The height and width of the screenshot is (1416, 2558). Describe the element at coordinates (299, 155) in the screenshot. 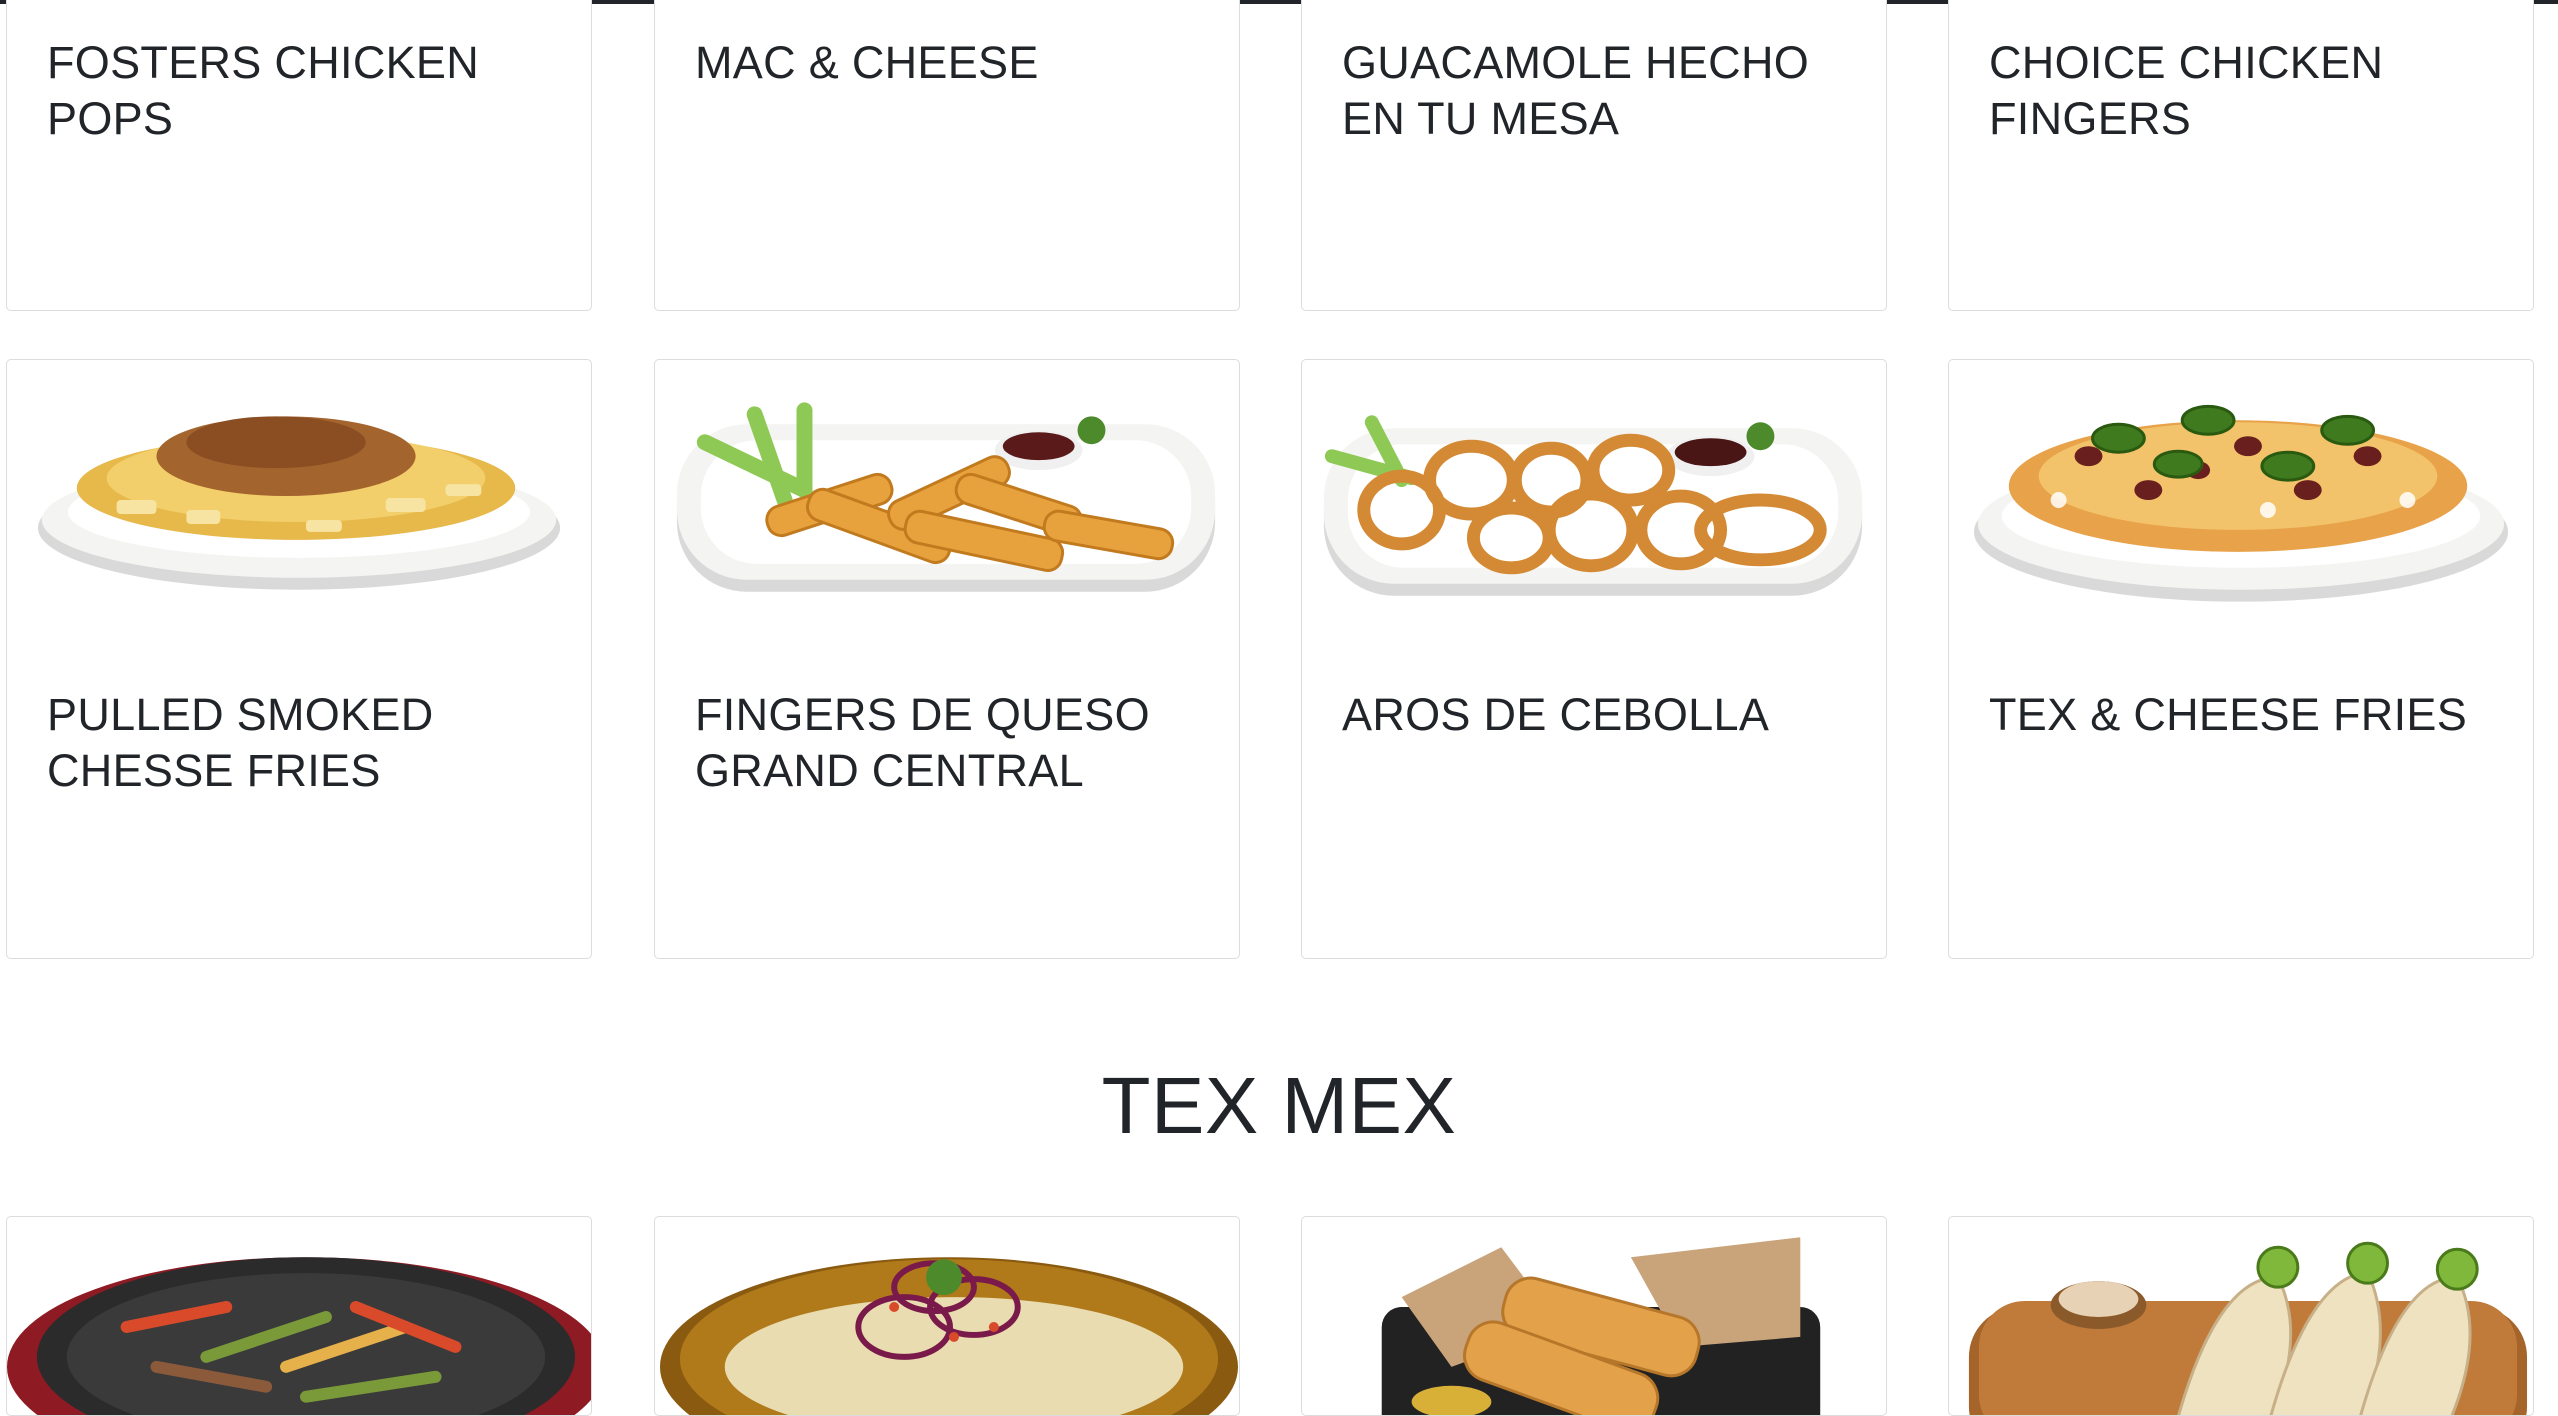

I see `menu-card: FOSTERS CHICKEN POPS` at that location.